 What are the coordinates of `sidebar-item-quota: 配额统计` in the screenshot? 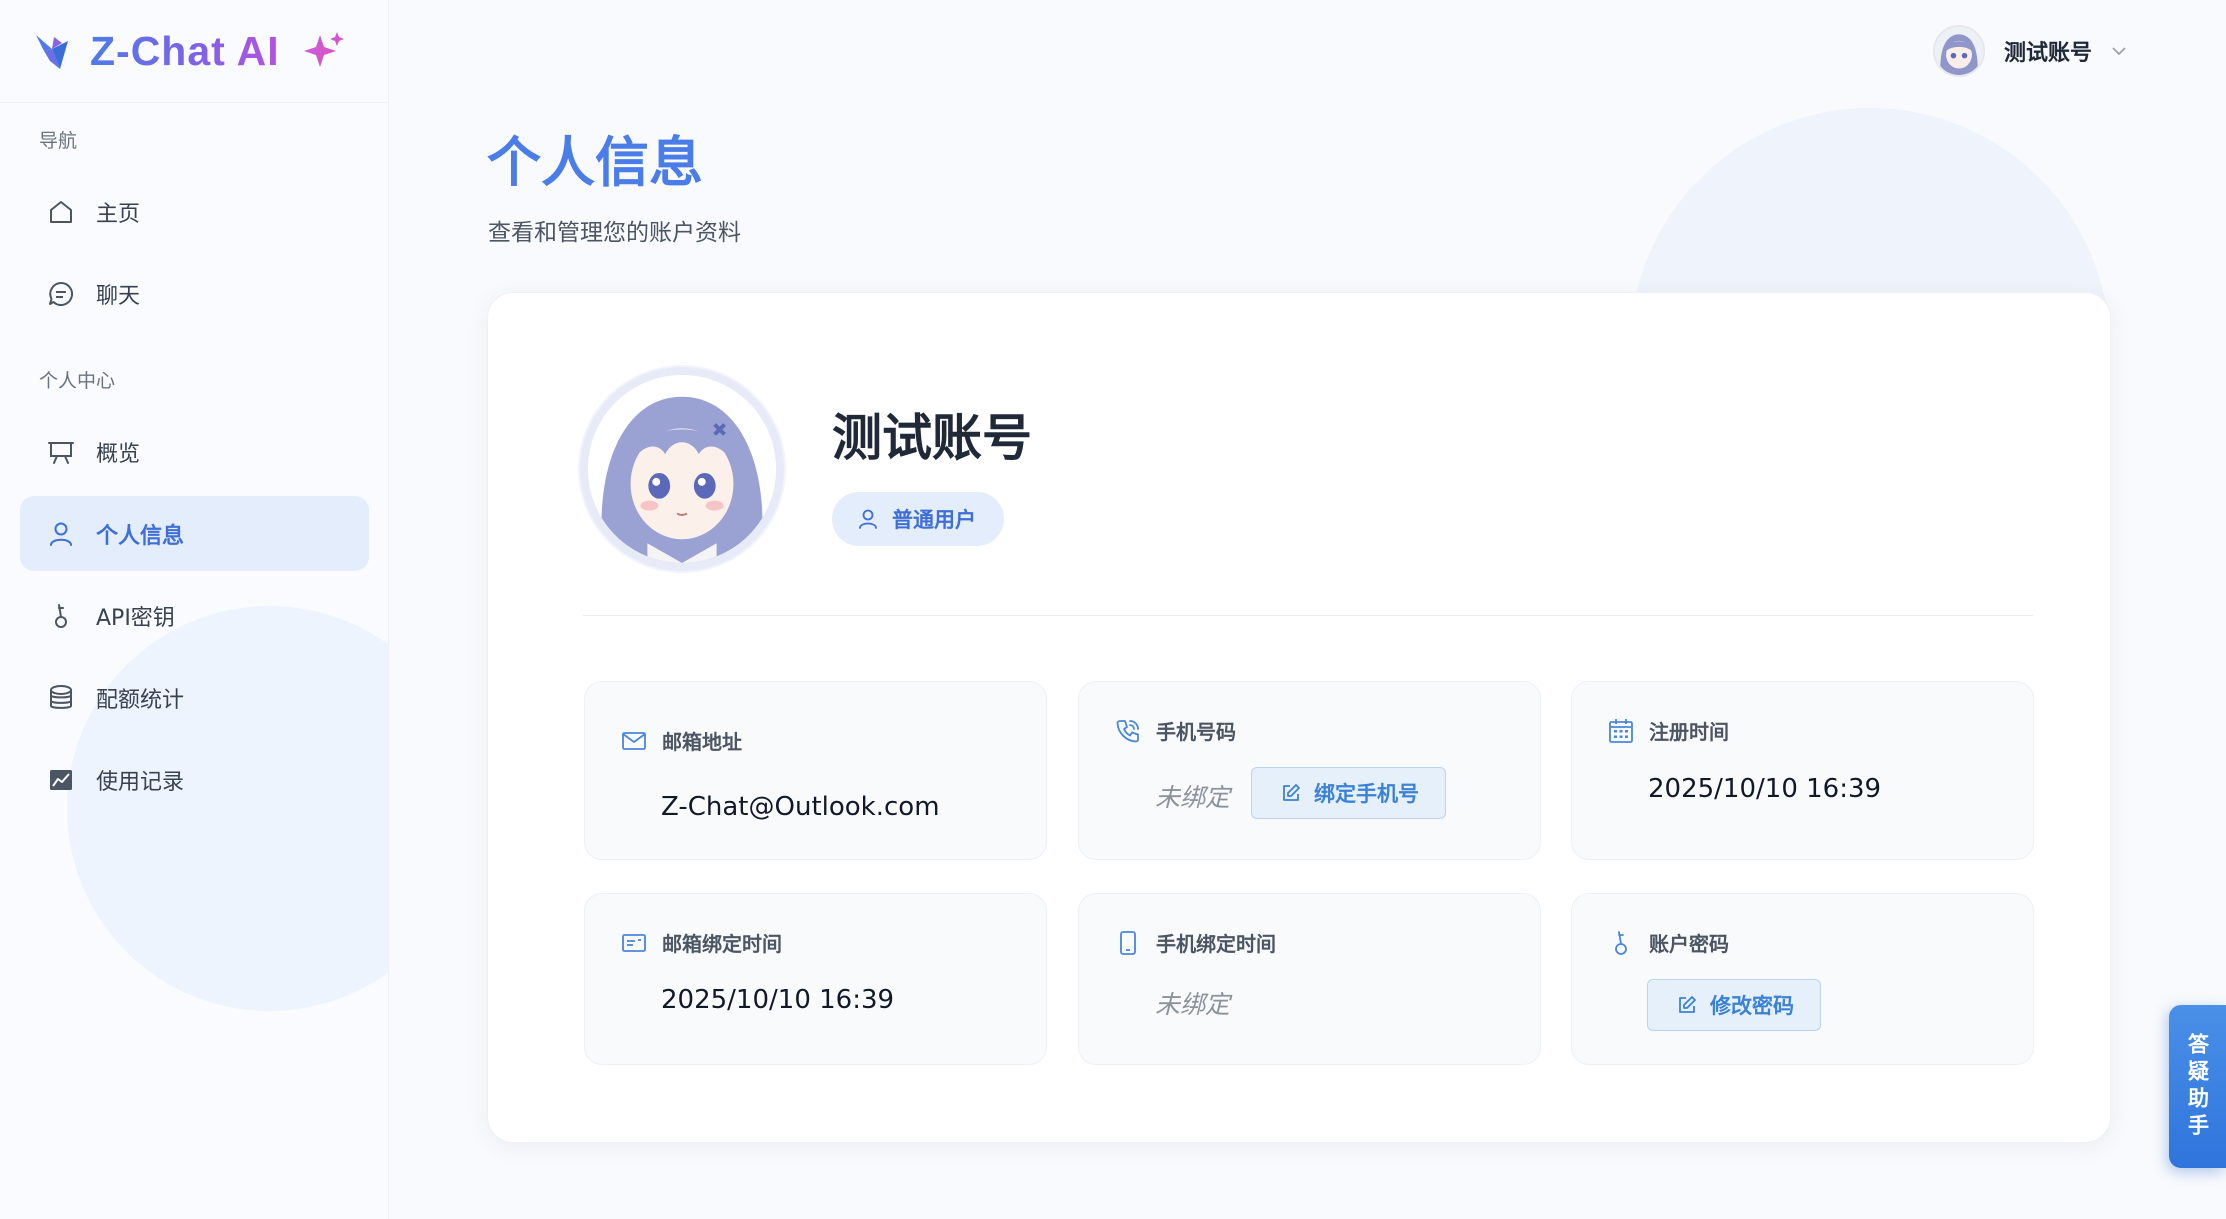 It's located at (194, 697).